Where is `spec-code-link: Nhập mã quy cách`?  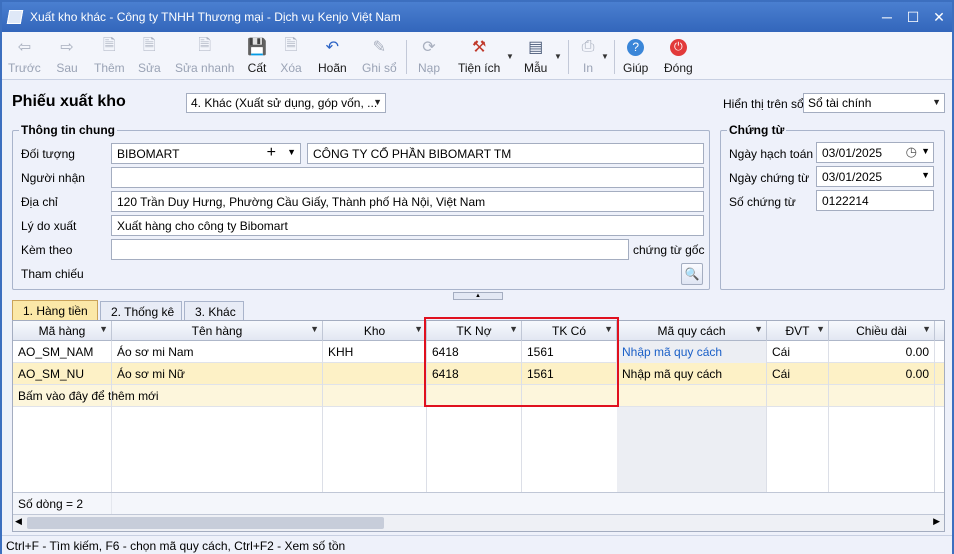
spec-code-link: Nhập mã quy cách is located at coordinates (692, 352).